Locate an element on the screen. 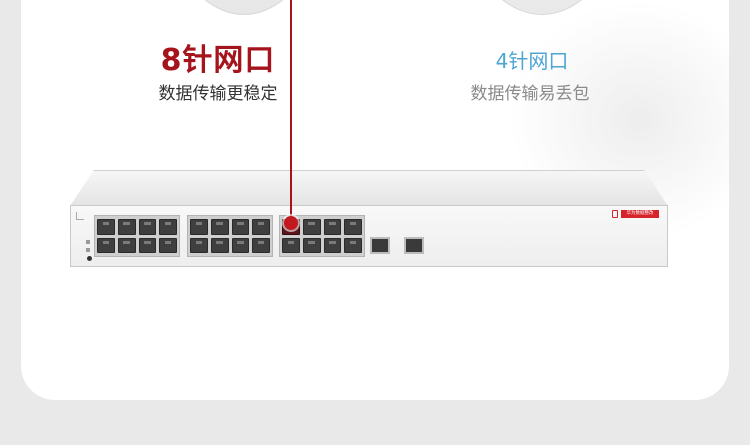  pointer-dot-icon is located at coordinates (291, 223).